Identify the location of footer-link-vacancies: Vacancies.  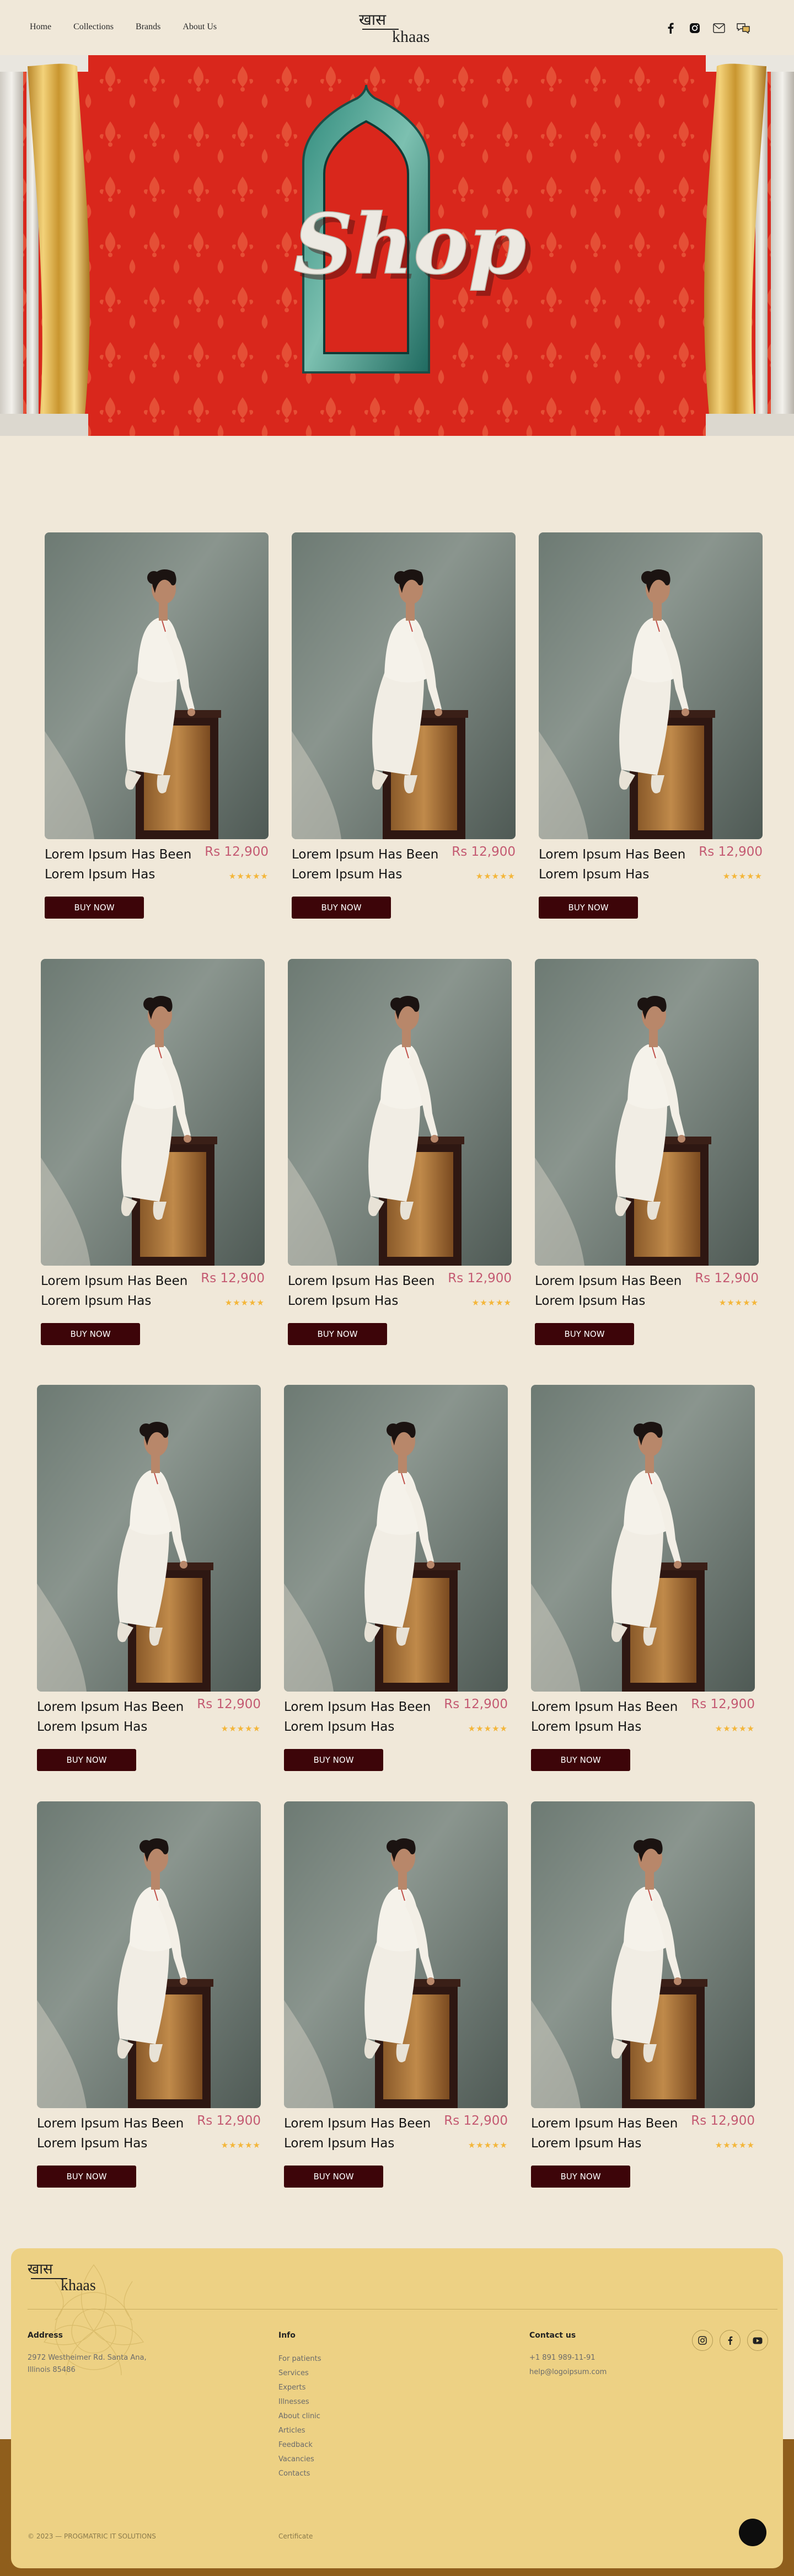
(299, 2459).